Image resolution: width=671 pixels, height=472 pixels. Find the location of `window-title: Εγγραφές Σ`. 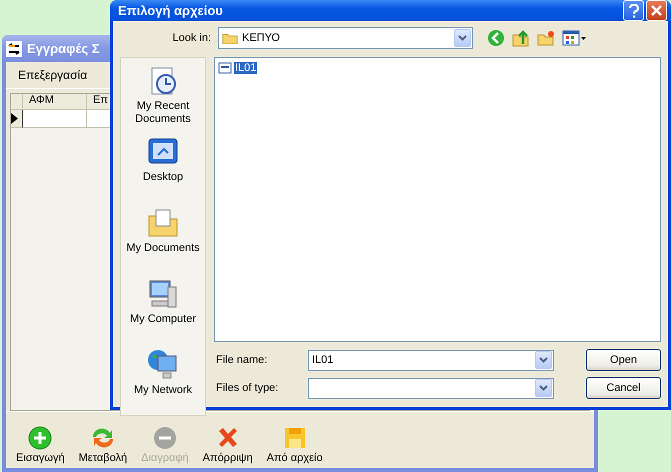

window-title: Εγγραφές Σ is located at coordinates (63, 48).